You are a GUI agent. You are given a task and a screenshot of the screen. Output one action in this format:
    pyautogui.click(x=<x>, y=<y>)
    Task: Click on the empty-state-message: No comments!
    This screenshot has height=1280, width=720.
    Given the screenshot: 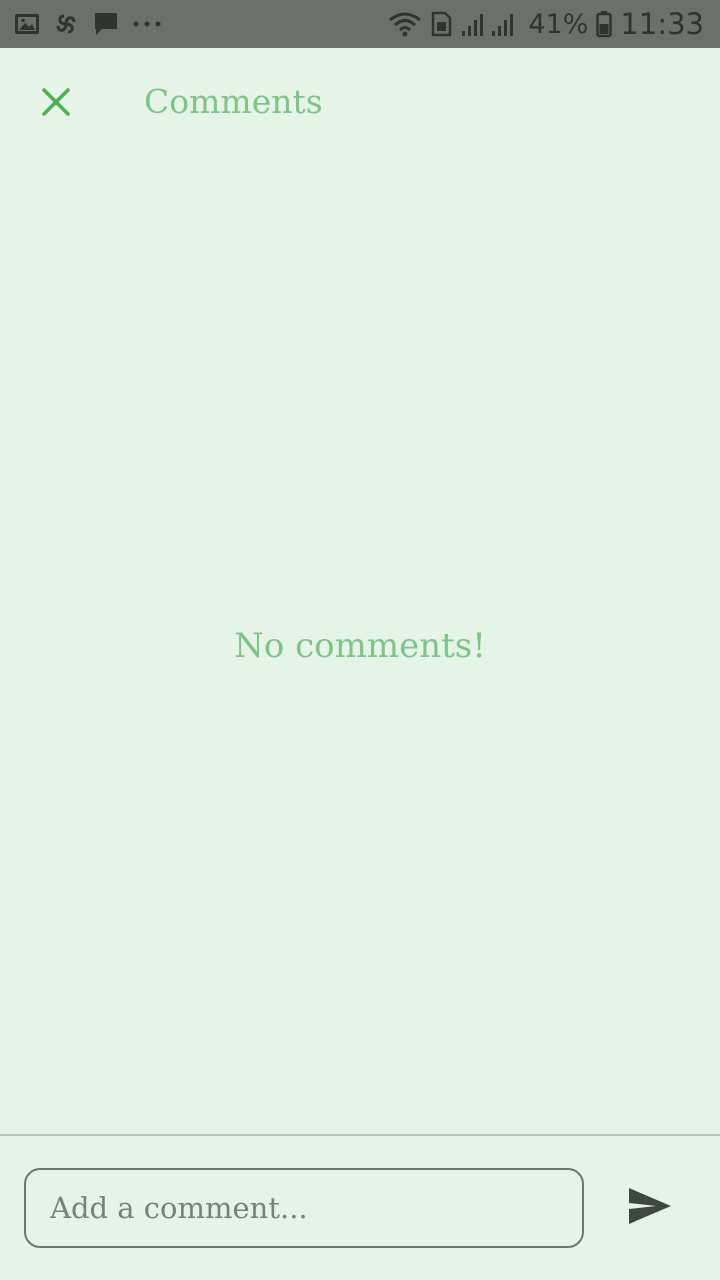 What is the action you would take?
    pyautogui.click(x=360, y=646)
    